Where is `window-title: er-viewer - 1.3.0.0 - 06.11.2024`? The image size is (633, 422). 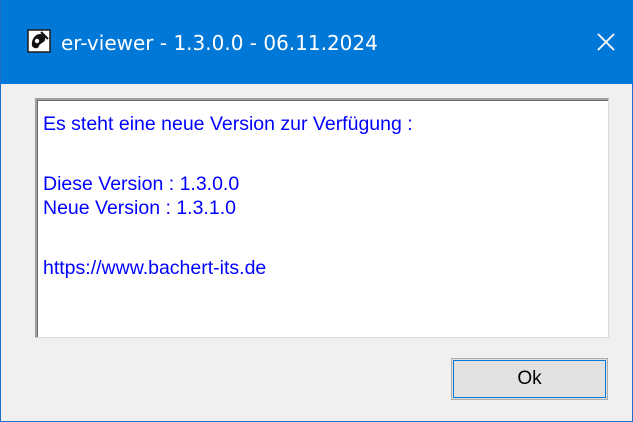 window-title: er-viewer - 1.3.0.0 - 06.11.2024 is located at coordinates (219, 43).